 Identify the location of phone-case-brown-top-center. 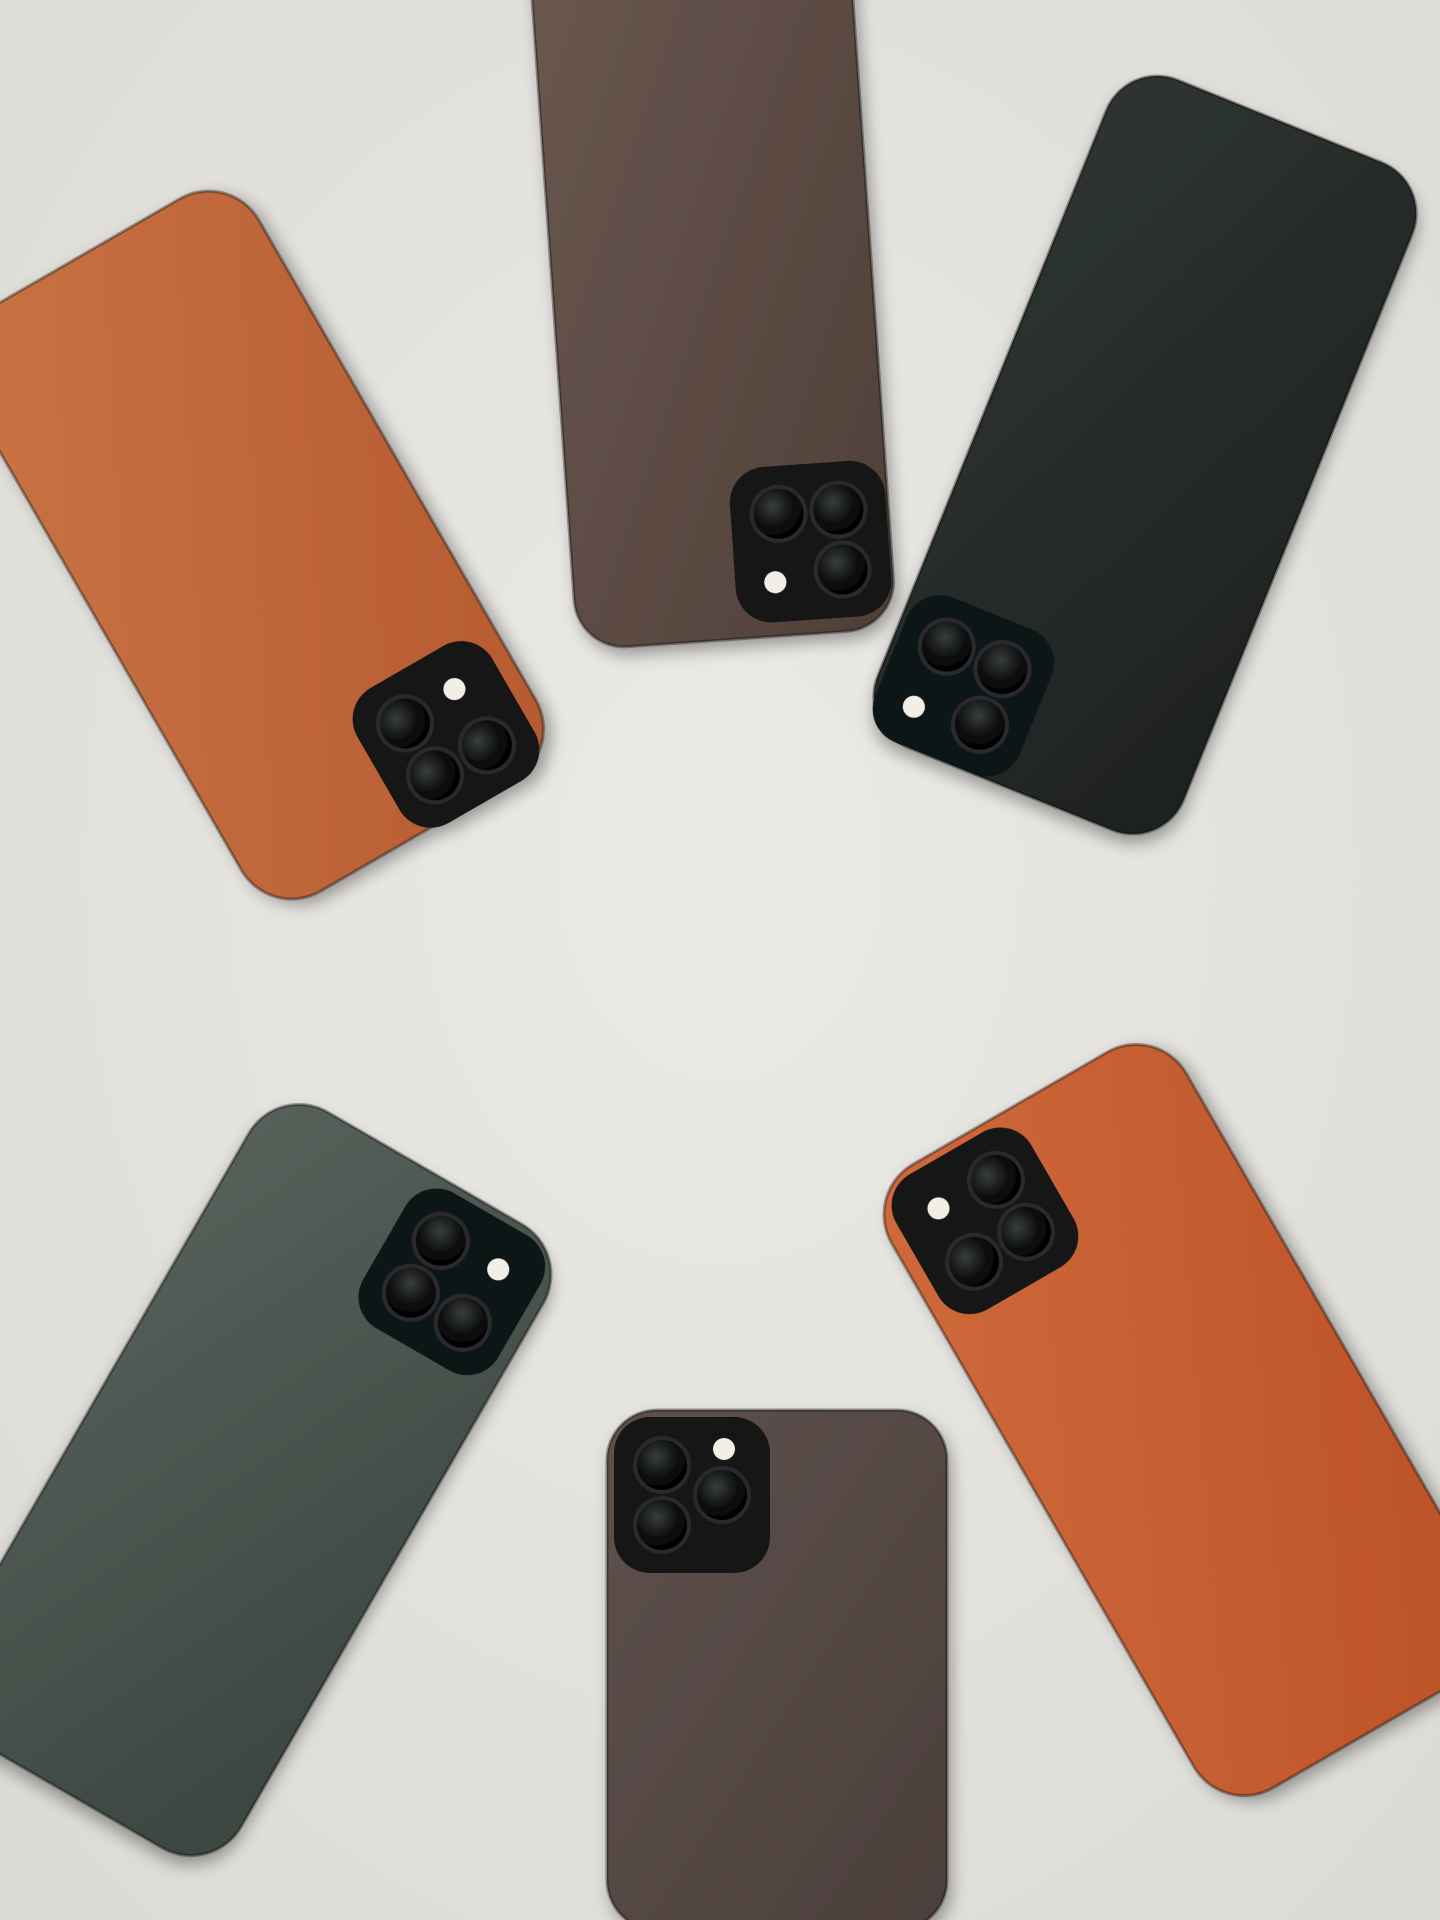
(710, 324).